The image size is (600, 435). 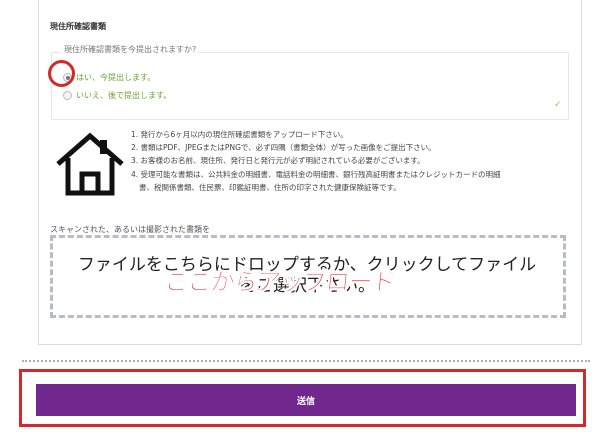 I want to click on radio-option-yes: はい、今提出します。, so click(x=109, y=77).